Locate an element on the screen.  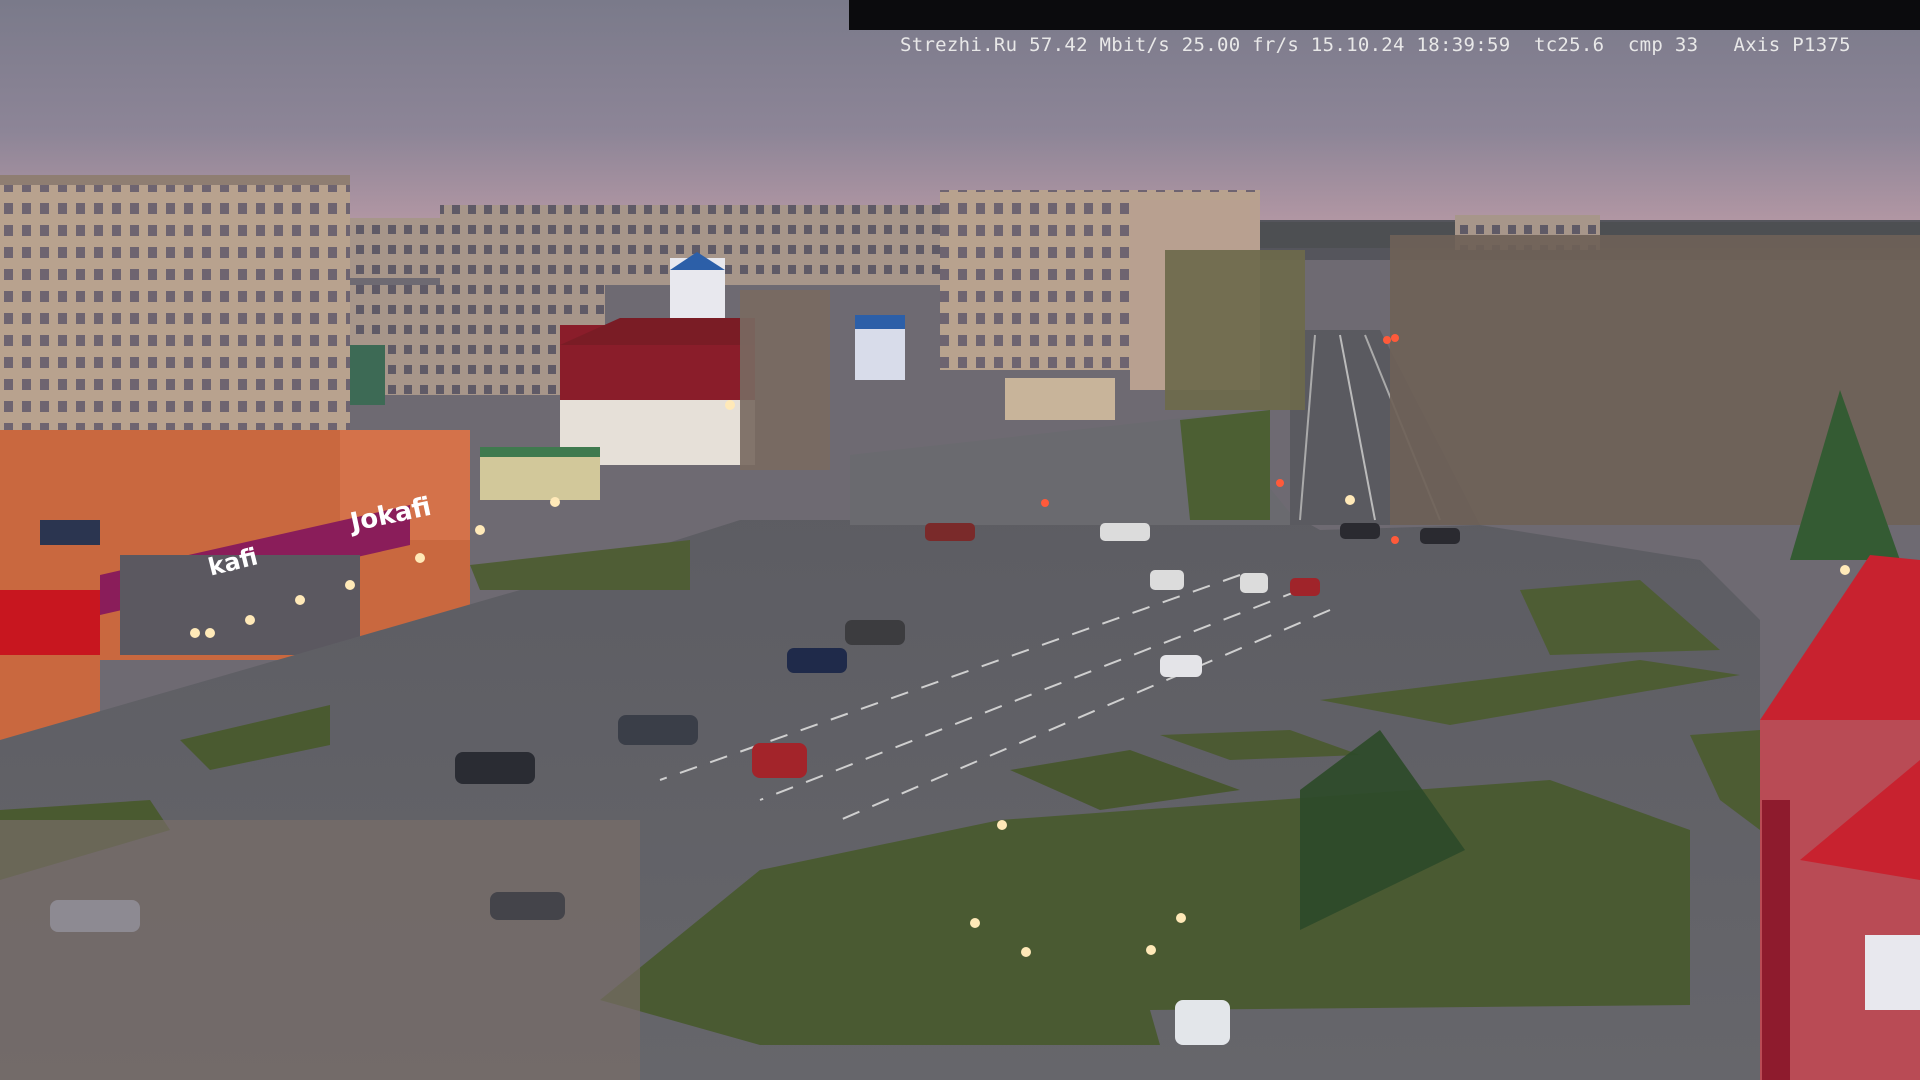
overlay-date: 15.10.24 is located at coordinates (1357, 45).